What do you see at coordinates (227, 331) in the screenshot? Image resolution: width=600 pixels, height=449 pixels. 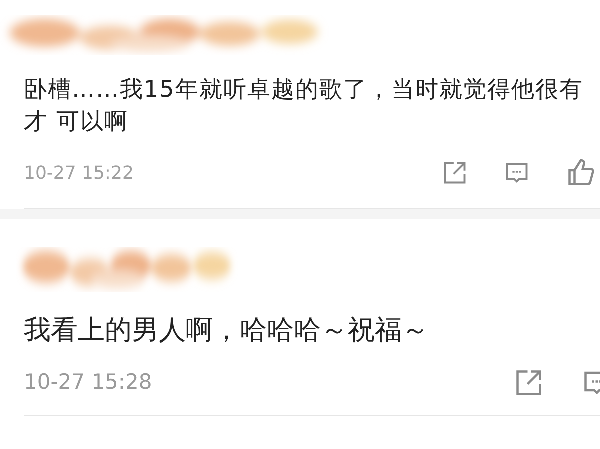 I see `comment-text: 我看上的男人啊，哈哈哈～祝福～` at bounding box center [227, 331].